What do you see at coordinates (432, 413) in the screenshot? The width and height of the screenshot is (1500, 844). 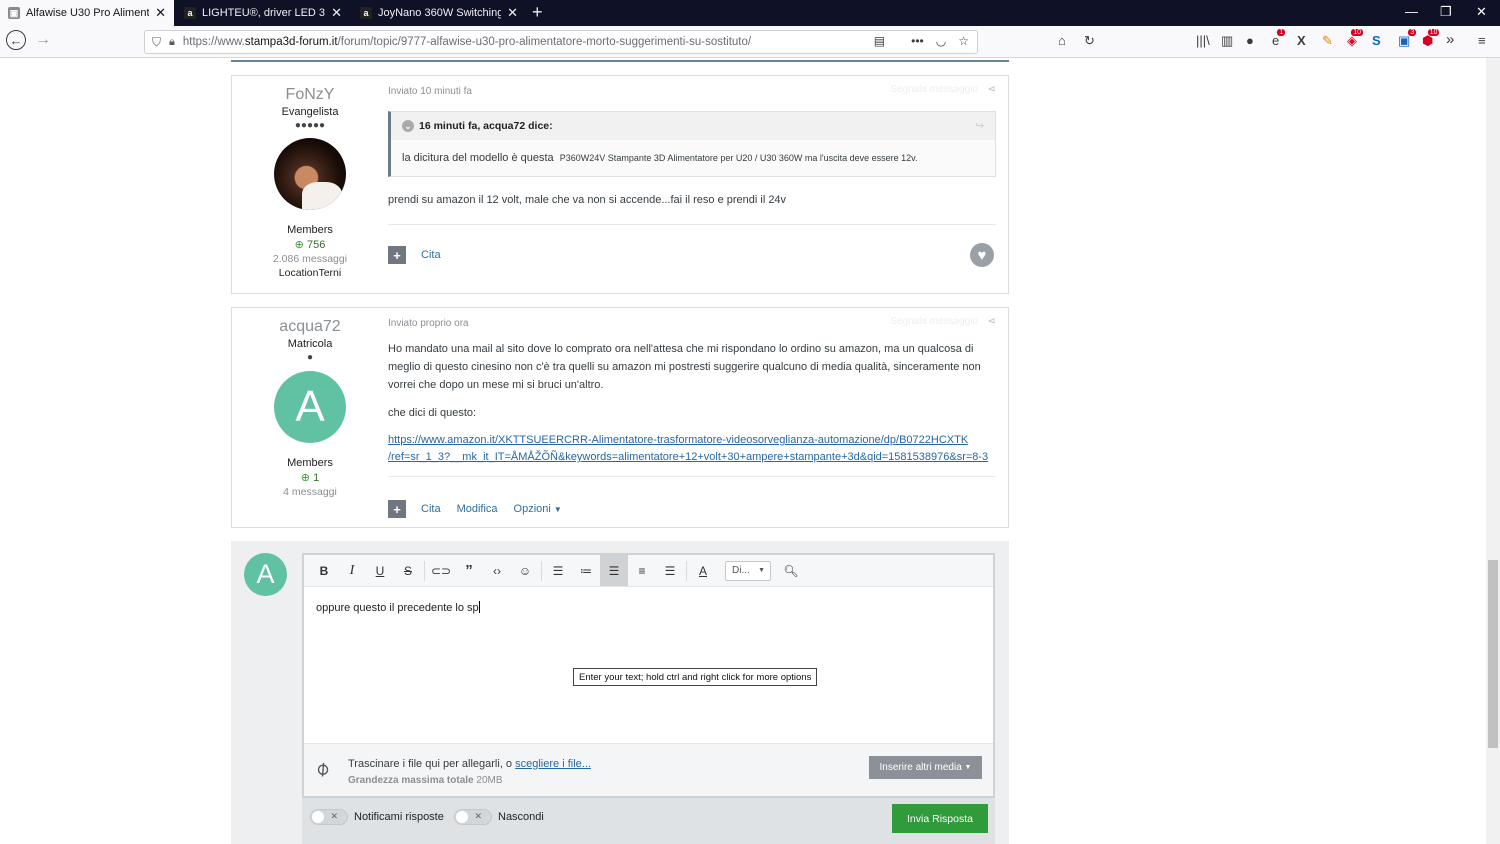 I see `post-body-2: che dici di questo:` at bounding box center [432, 413].